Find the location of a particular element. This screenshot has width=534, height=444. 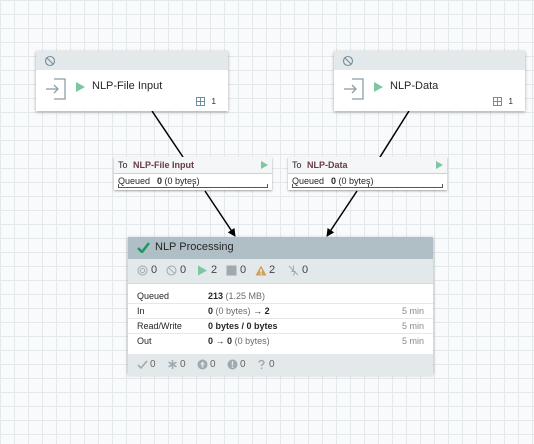

check-icon is located at coordinates (142, 365).